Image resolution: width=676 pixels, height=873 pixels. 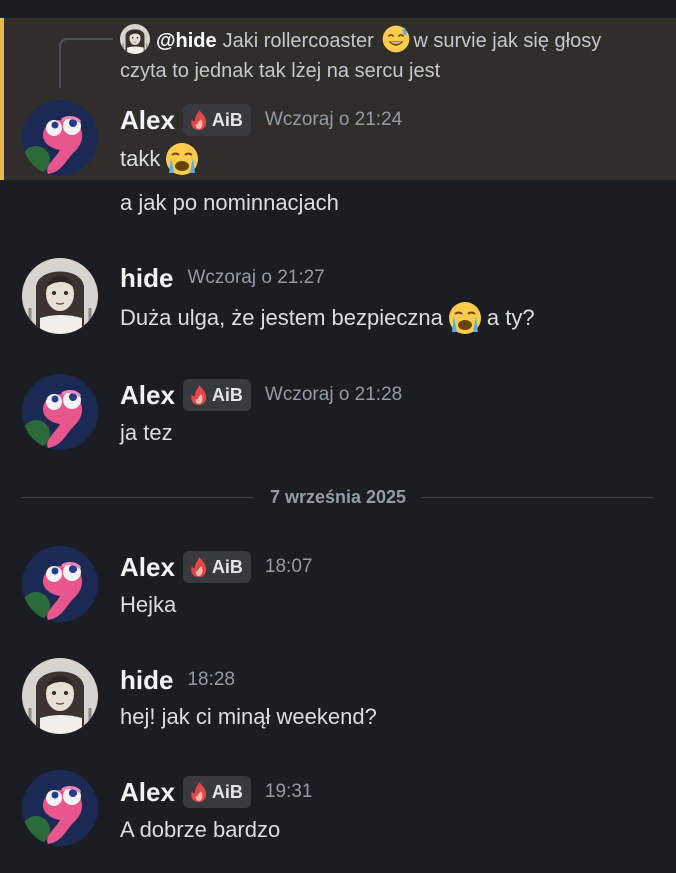 What do you see at coordinates (288, 791) in the screenshot?
I see `timestamp: 19:31` at bounding box center [288, 791].